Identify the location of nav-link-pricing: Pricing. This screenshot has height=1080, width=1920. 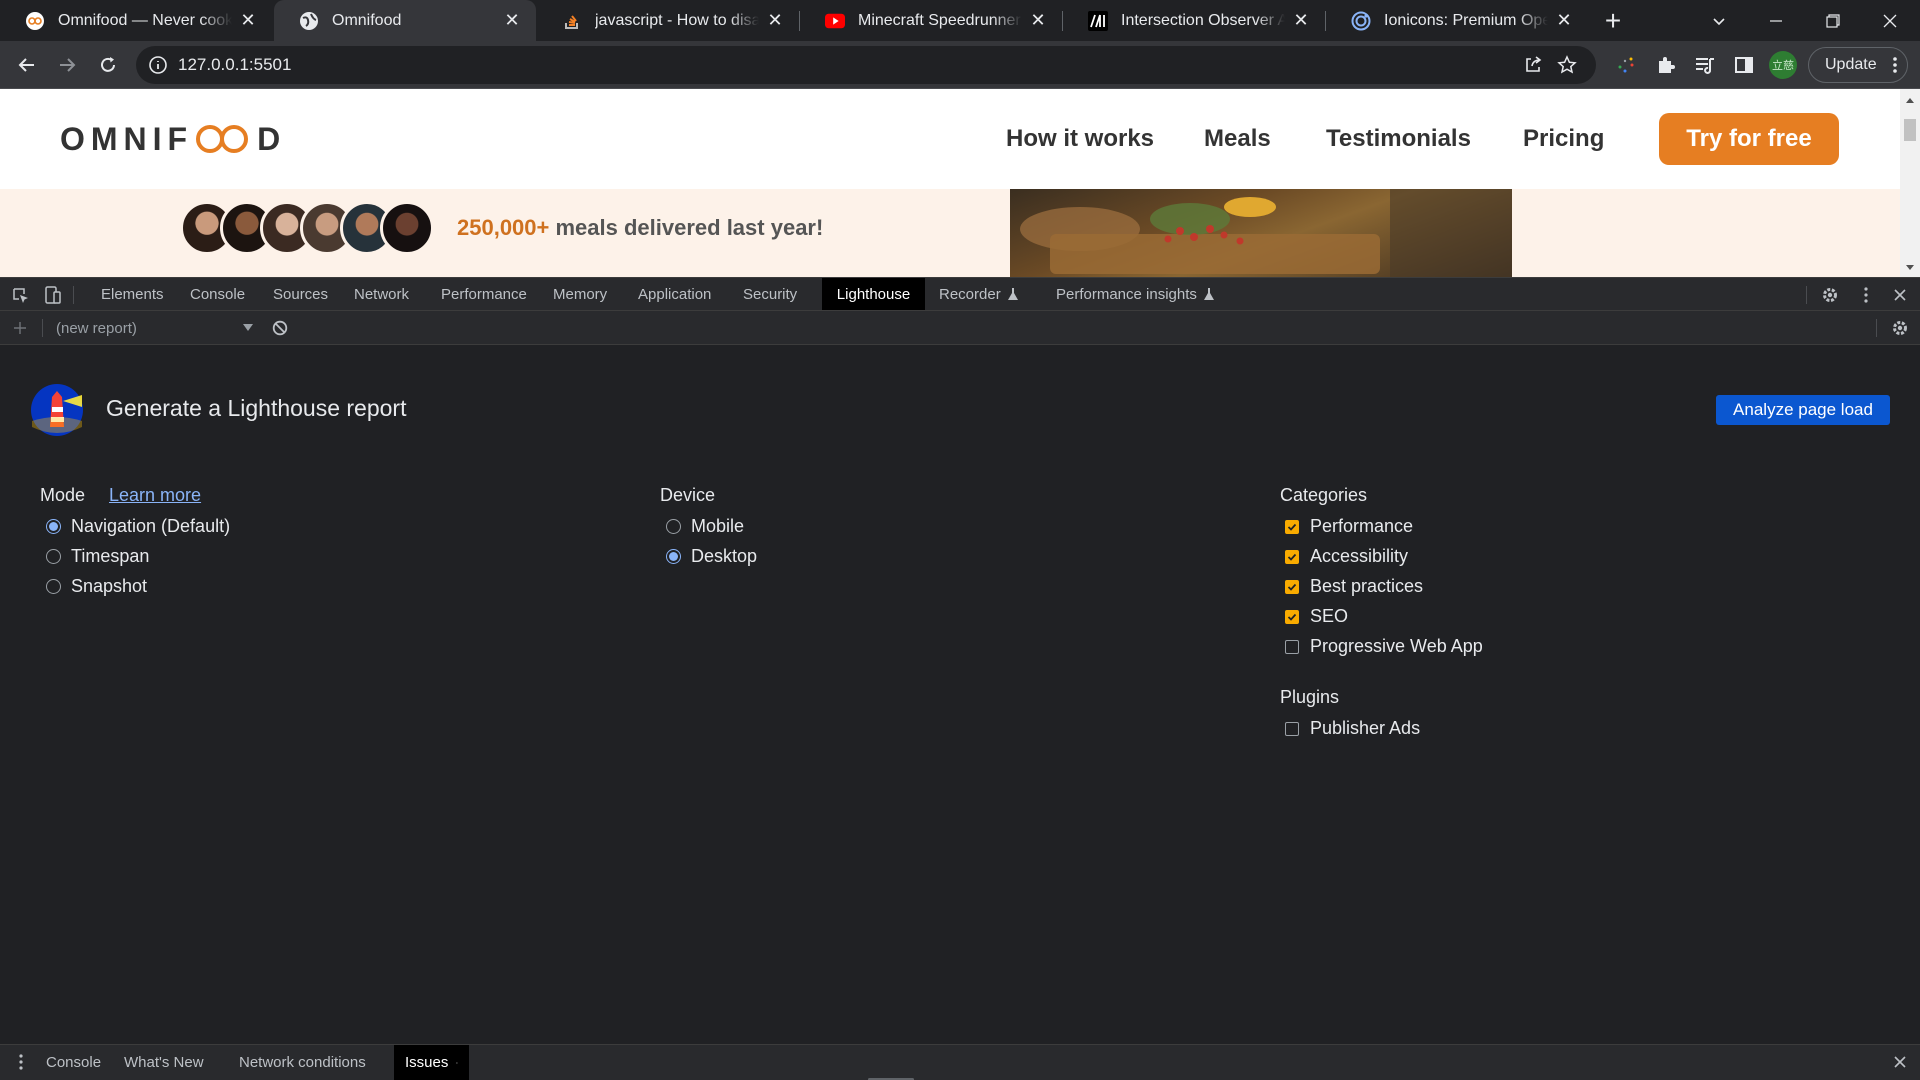
(1563, 139).